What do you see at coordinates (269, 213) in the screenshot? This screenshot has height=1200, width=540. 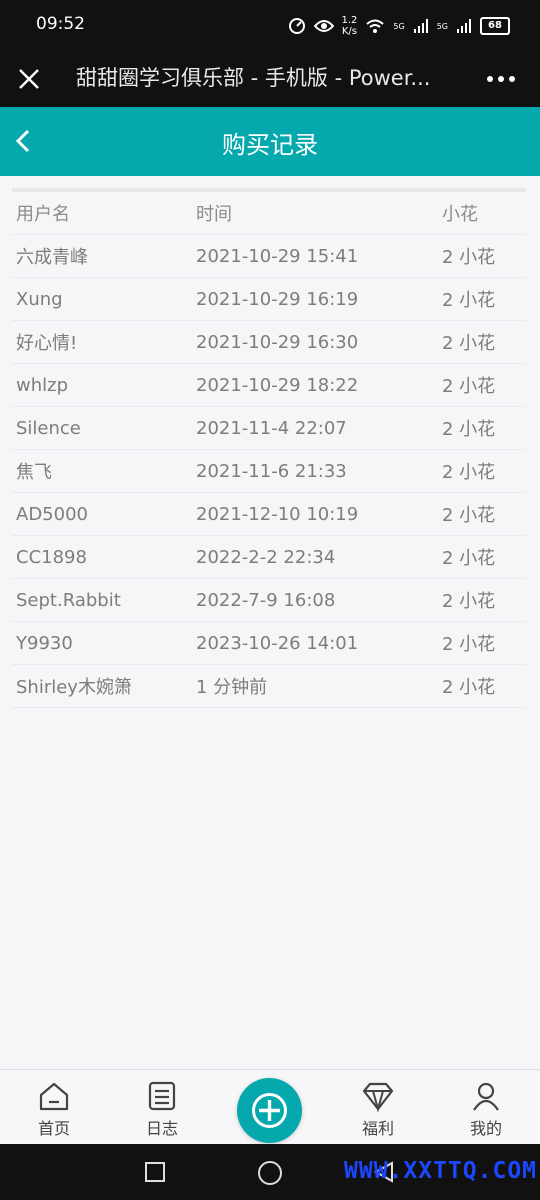 I see `table-header-row: 用户名 时间 小花` at bounding box center [269, 213].